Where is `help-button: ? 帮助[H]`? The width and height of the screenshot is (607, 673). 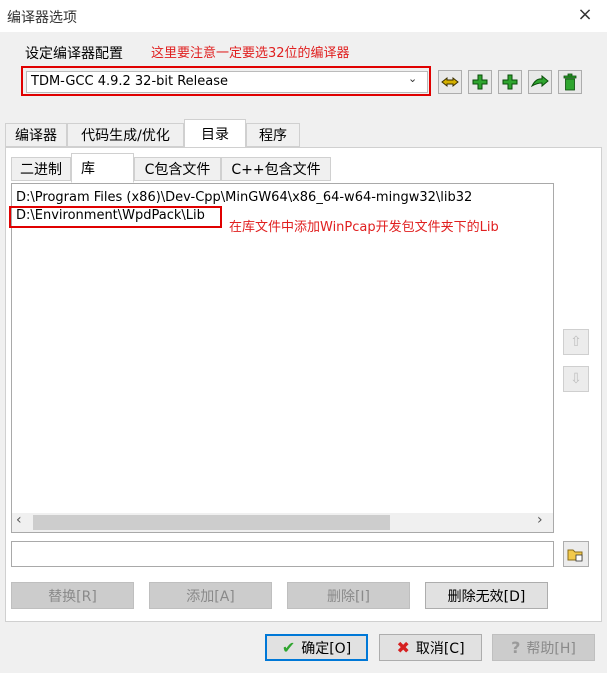
help-button: ? 帮助[H] is located at coordinates (543, 647).